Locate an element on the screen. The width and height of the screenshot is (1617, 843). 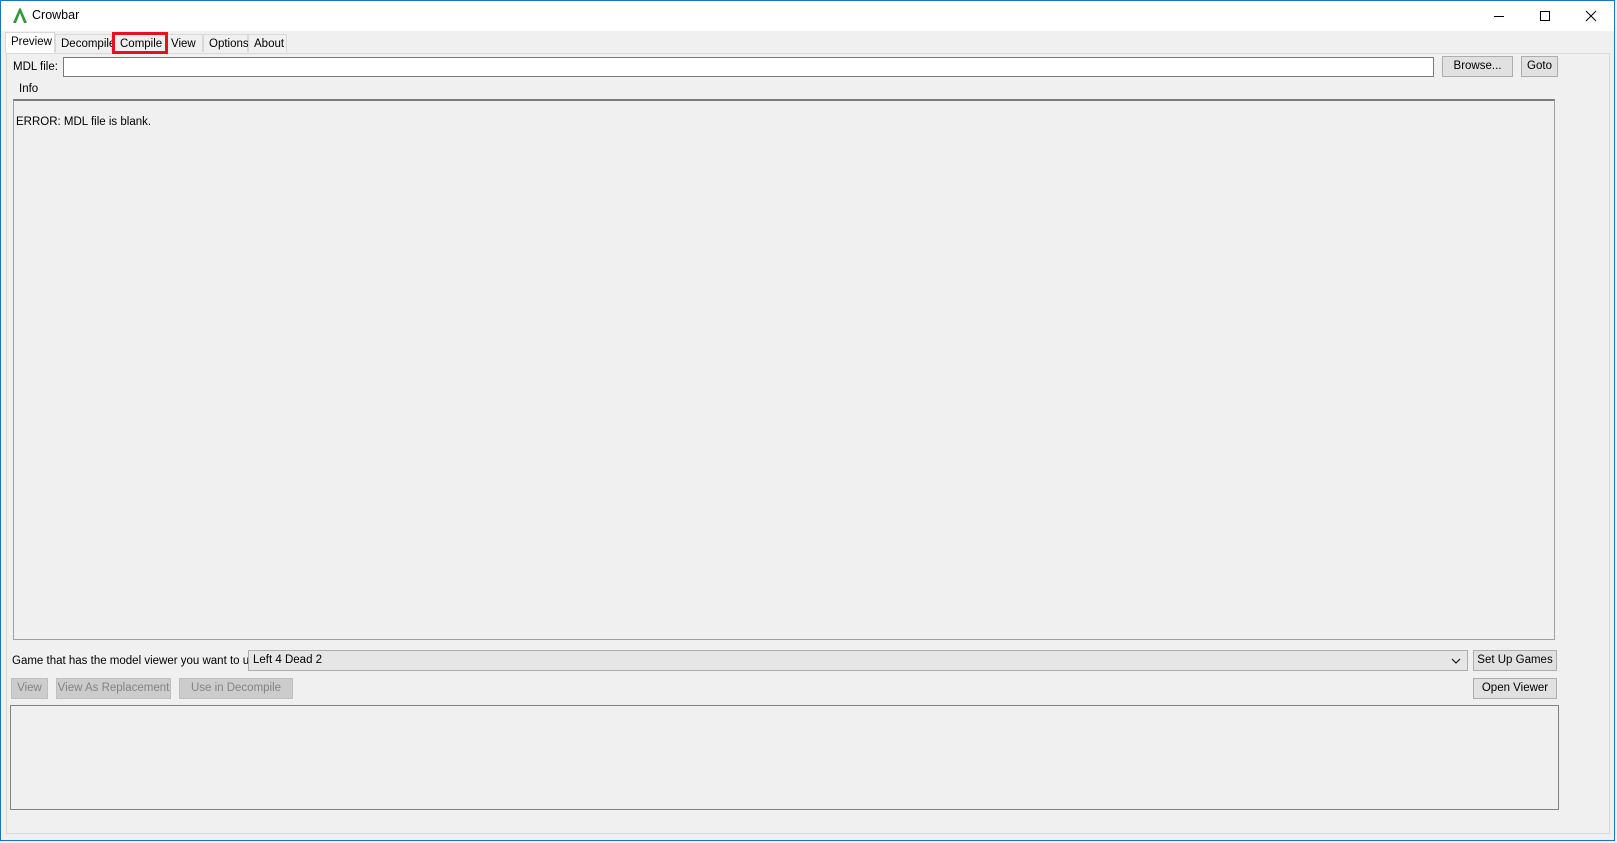
goto-button: Goto is located at coordinates (1539, 66).